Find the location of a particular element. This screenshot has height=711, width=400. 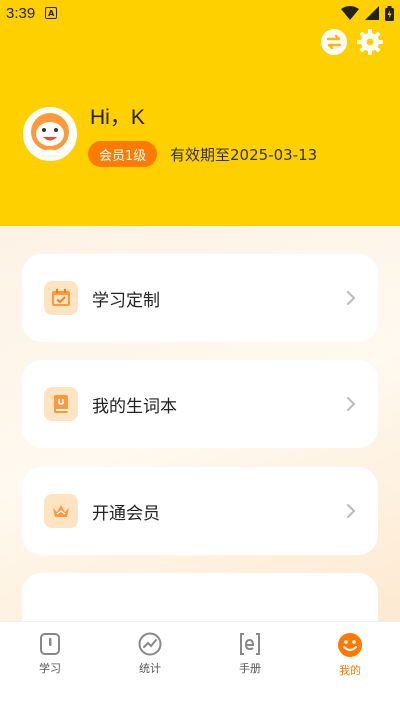

study-icon is located at coordinates (50, 644).